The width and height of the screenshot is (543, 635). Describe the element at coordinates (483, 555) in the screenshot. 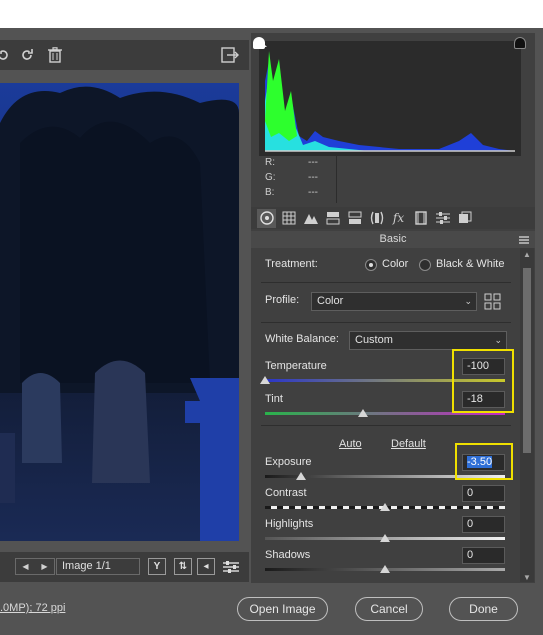

I see `shadows-input: 0` at that location.